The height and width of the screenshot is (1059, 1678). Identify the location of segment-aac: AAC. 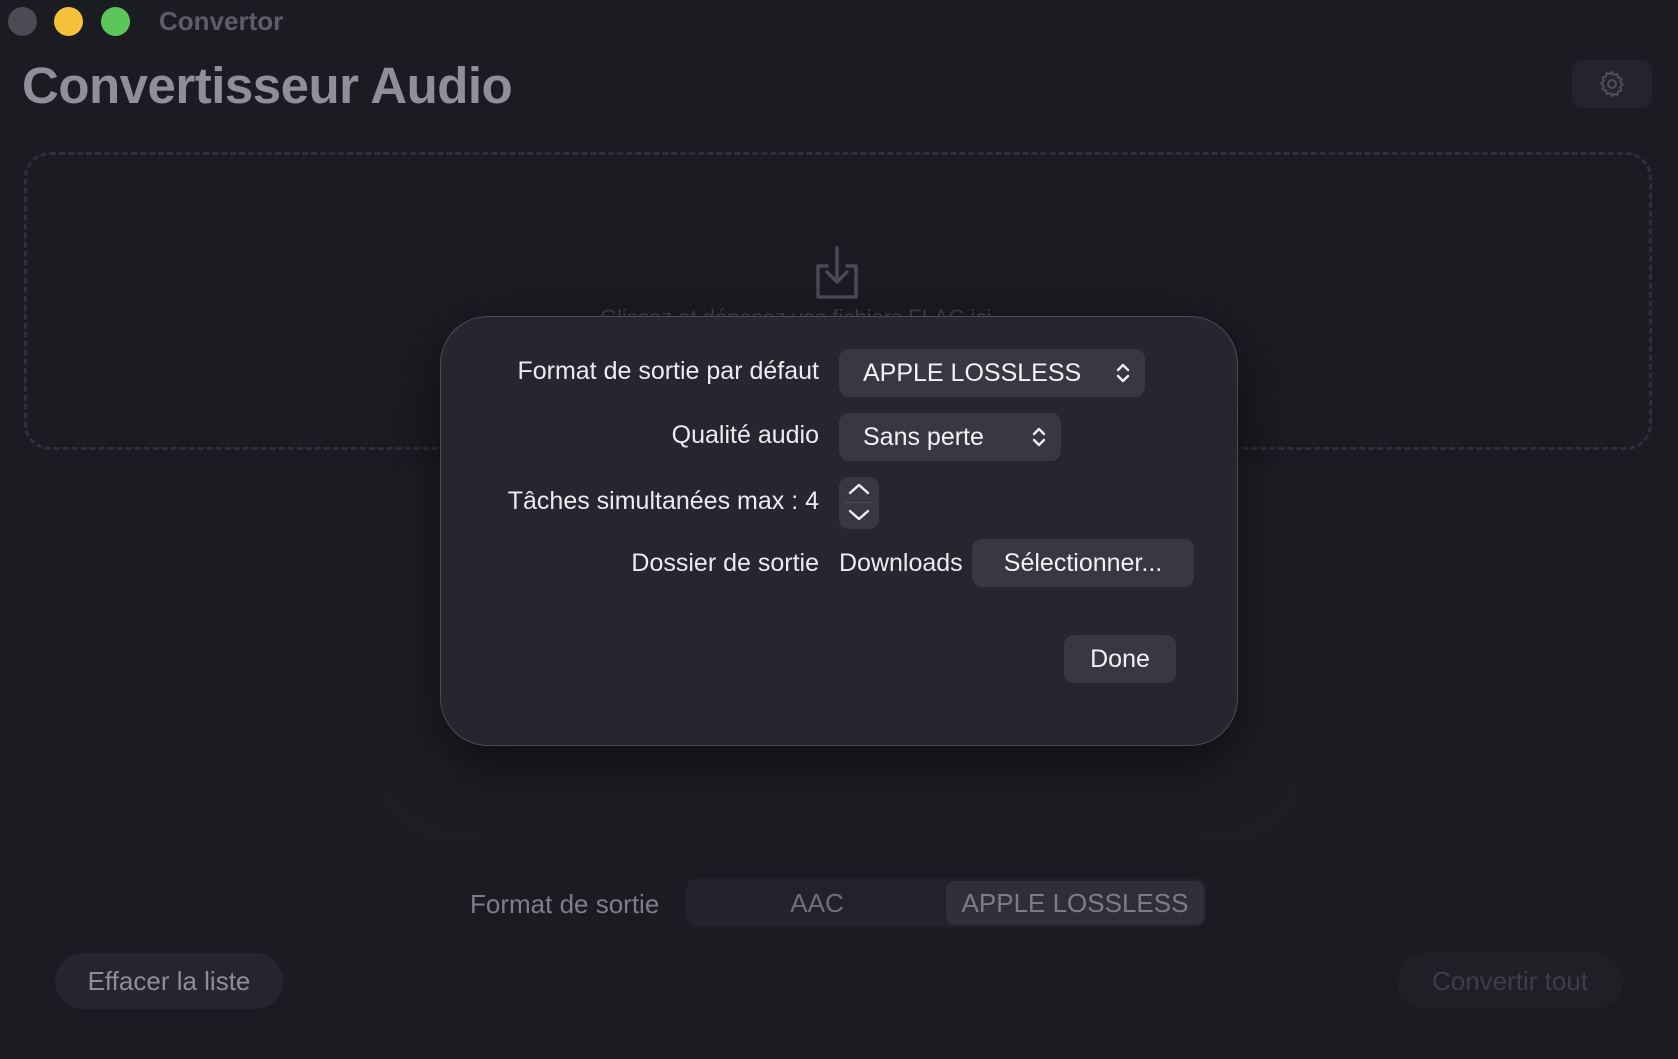
(817, 903).